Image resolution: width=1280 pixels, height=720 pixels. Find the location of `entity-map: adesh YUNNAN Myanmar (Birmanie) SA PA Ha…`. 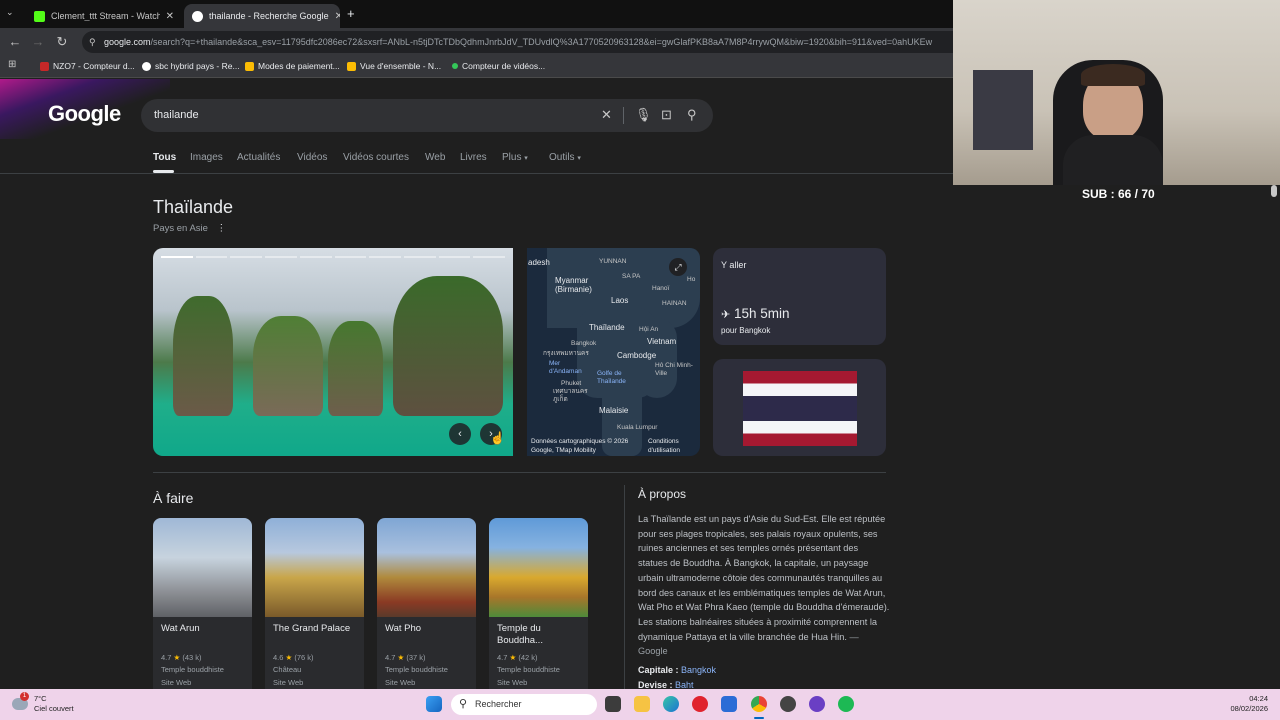

entity-map: adesh YUNNAN Myanmar (Birmanie) SA PA Ha… is located at coordinates (613, 352).